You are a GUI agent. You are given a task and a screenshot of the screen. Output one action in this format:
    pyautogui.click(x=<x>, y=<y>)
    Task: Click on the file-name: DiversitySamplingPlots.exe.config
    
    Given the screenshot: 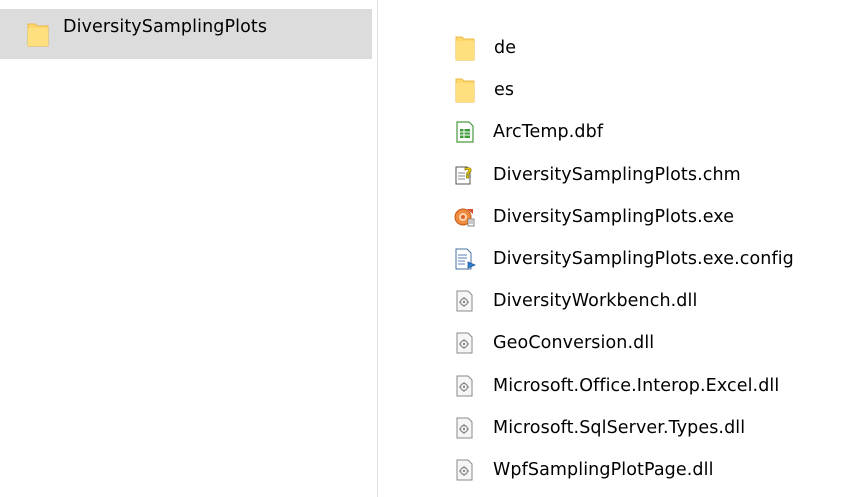 What is the action you would take?
    pyautogui.click(x=643, y=259)
    